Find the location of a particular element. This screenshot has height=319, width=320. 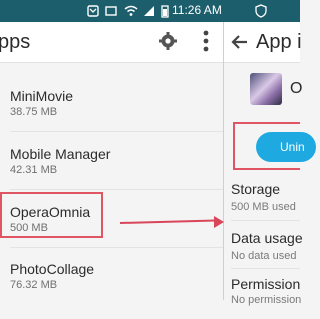

storage-value: 500 MB used is located at coordinates (263, 207).